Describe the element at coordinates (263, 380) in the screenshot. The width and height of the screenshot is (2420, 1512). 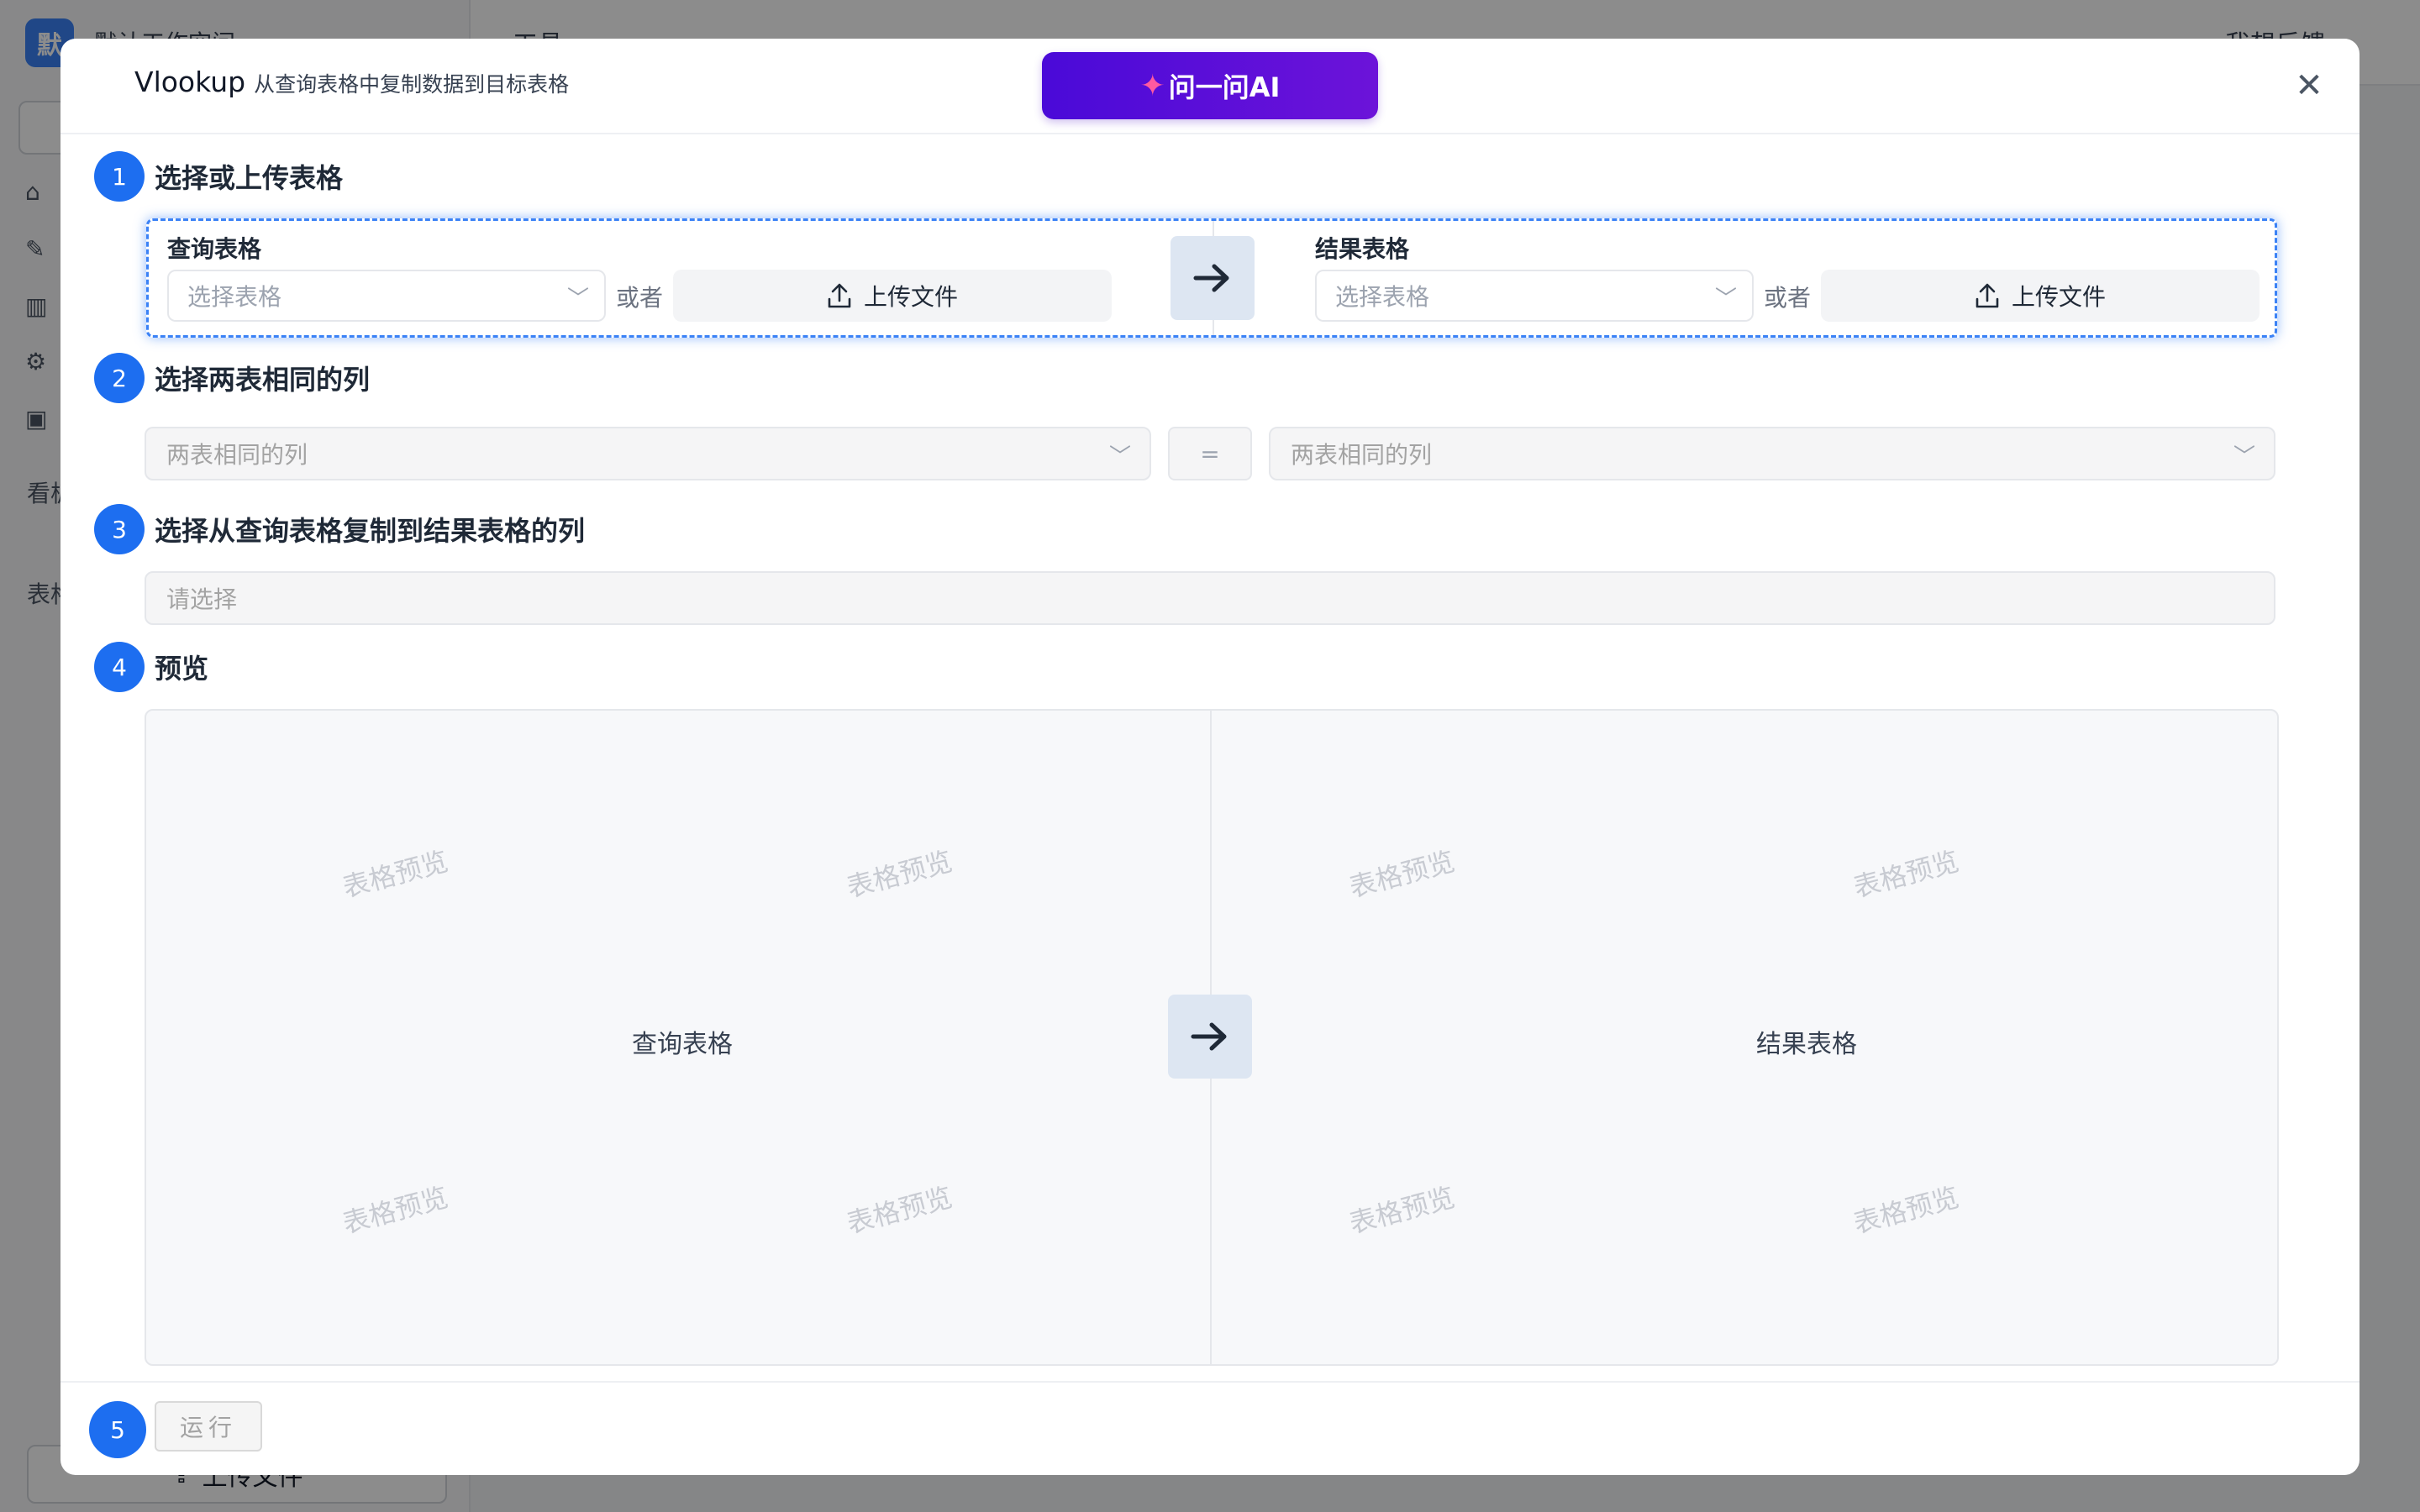
I see `step-label: 选择两表相同的列` at that location.